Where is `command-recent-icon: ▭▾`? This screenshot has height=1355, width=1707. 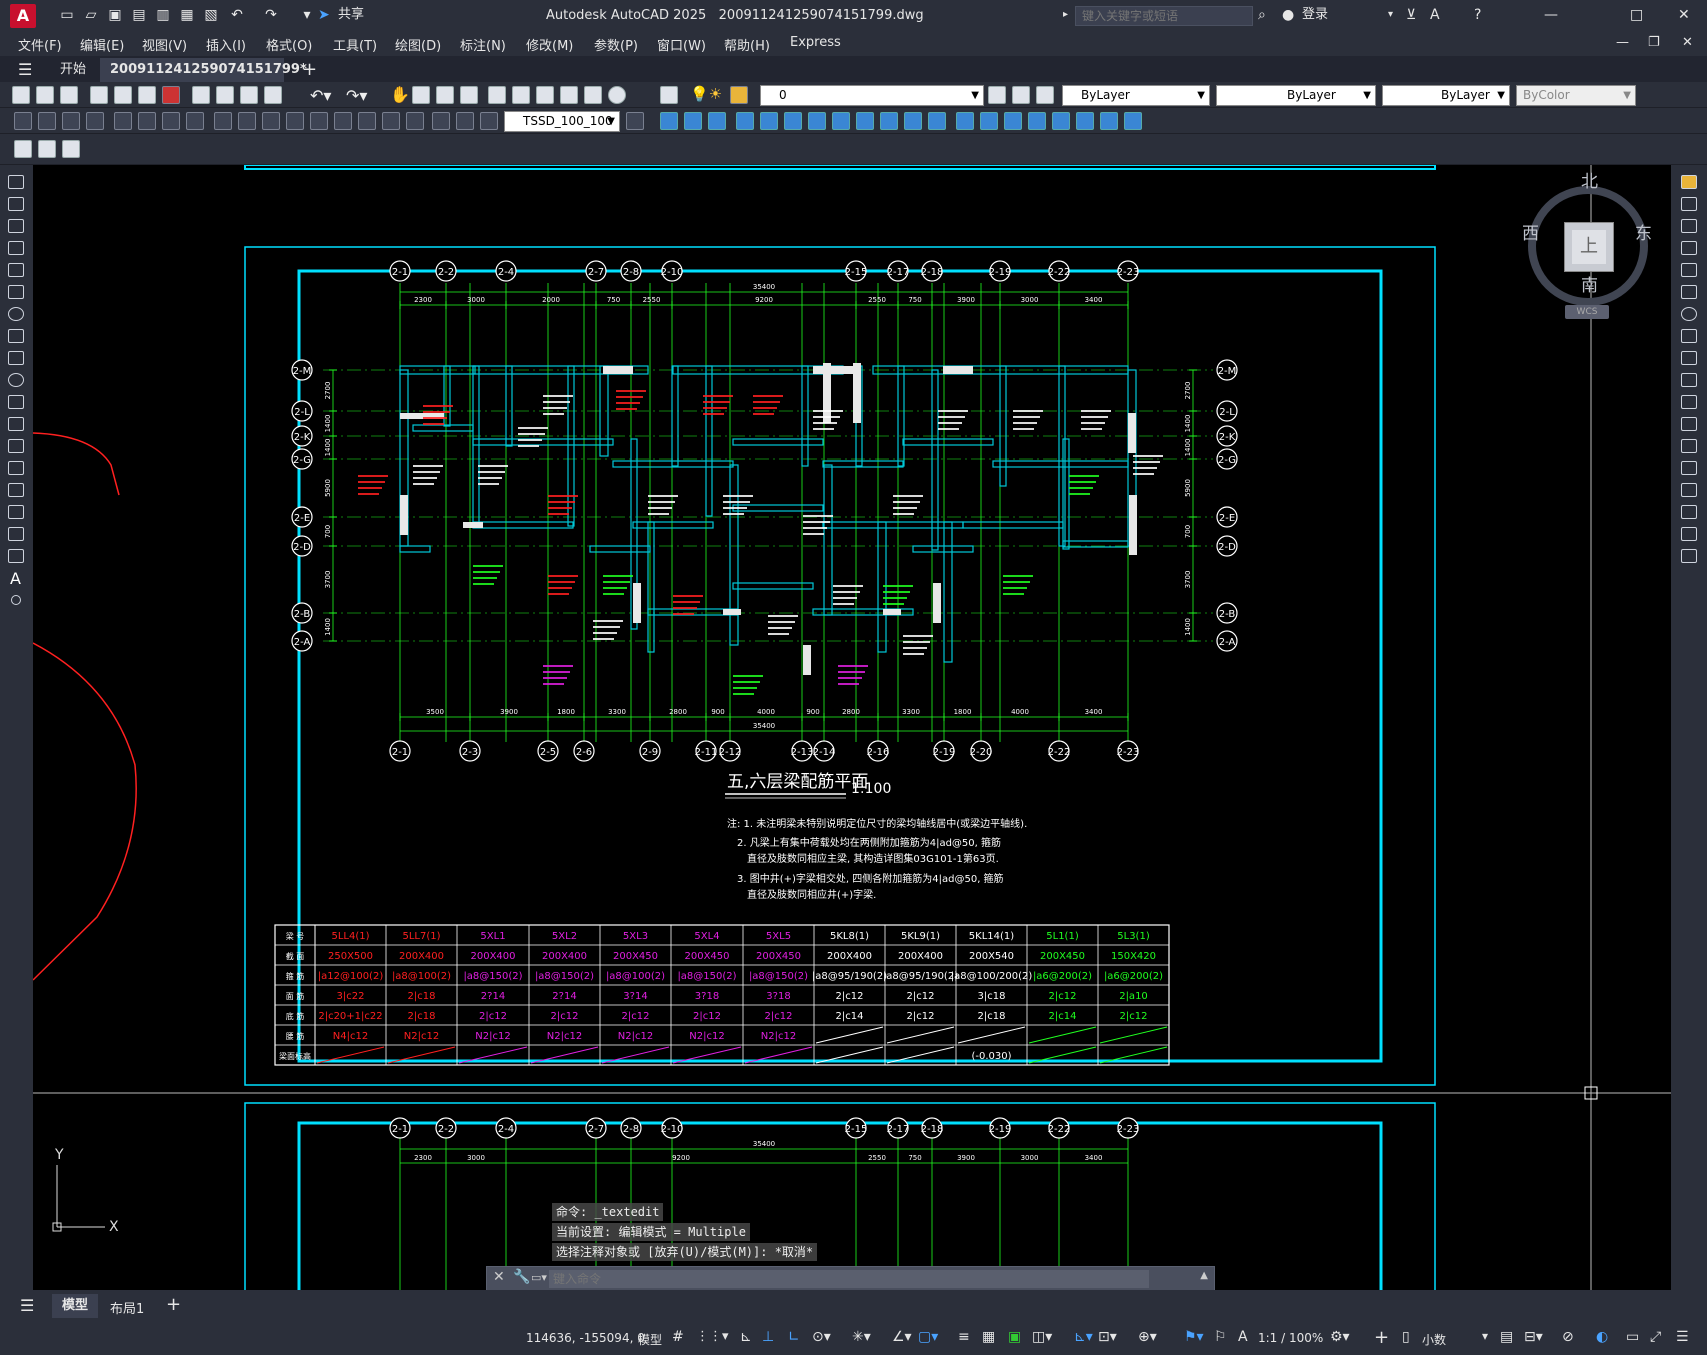 command-recent-icon: ▭▾ is located at coordinates (539, 1277).